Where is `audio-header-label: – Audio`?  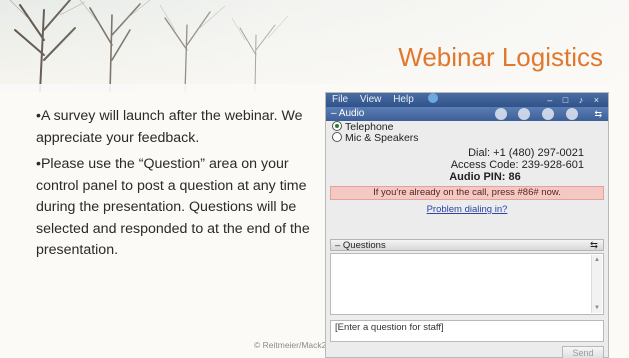 audio-header-label: – Audio is located at coordinates (348, 113).